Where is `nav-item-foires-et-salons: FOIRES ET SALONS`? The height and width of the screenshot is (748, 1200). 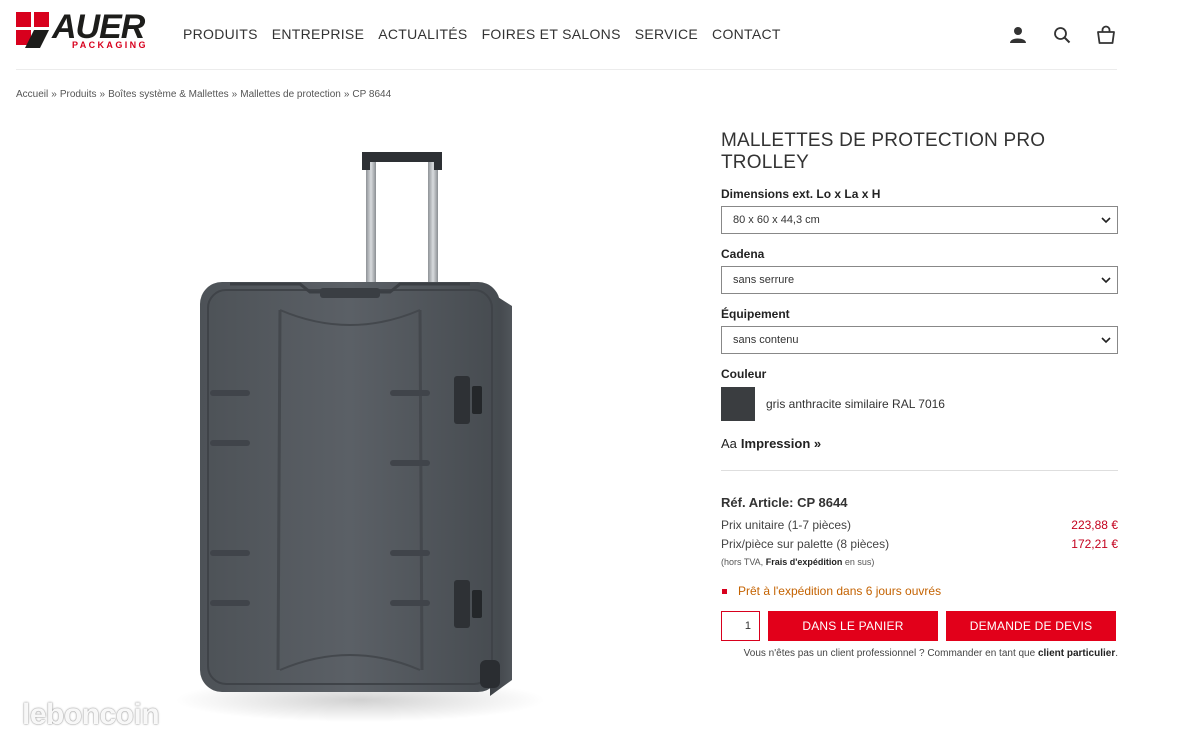 nav-item-foires-et-salons: FOIRES ET SALONS is located at coordinates (551, 34).